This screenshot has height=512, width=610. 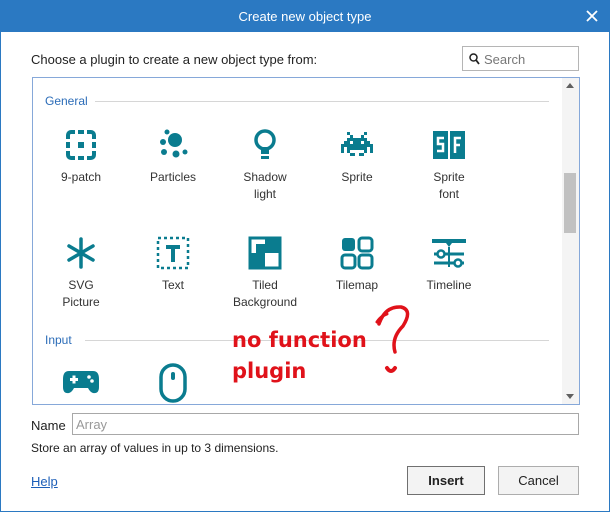 I want to click on plugin-label: Timeline, so click(x=449, y=285).